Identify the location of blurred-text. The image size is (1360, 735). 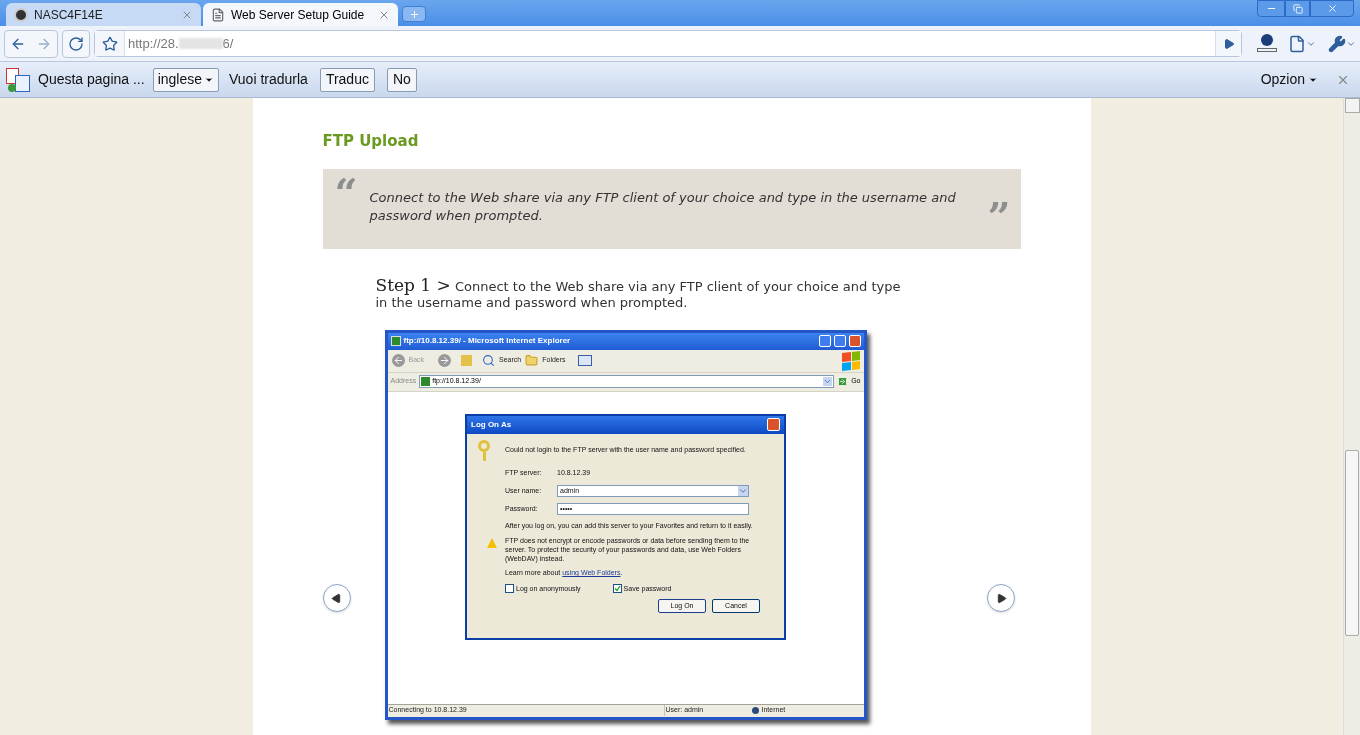
(200, 43).